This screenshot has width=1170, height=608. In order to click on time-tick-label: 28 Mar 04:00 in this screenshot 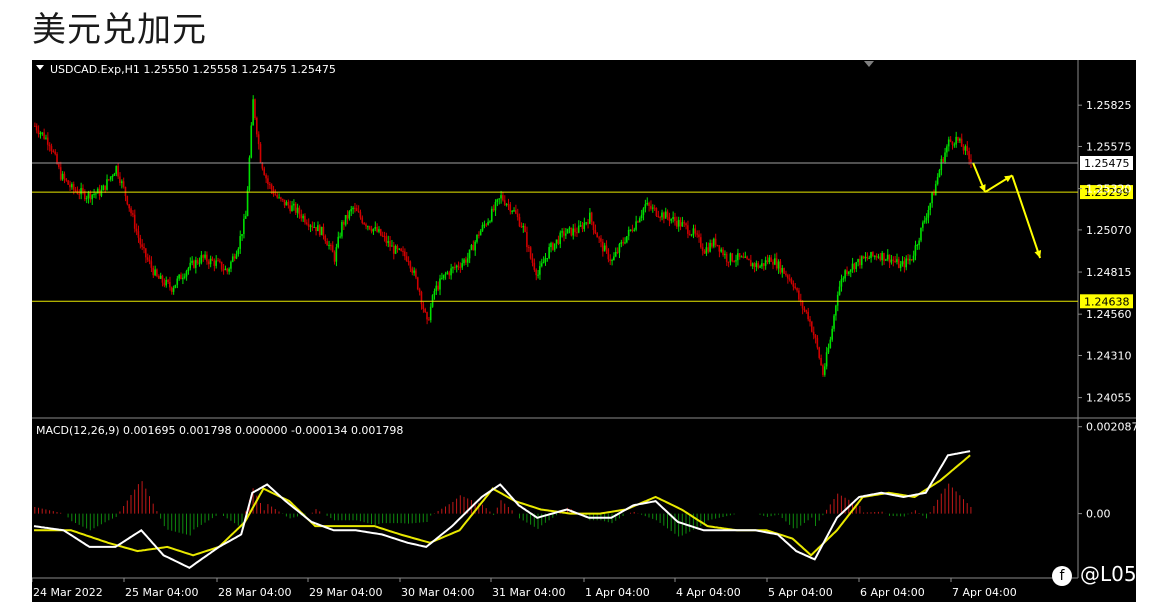, I will do `click(254, 592)`.